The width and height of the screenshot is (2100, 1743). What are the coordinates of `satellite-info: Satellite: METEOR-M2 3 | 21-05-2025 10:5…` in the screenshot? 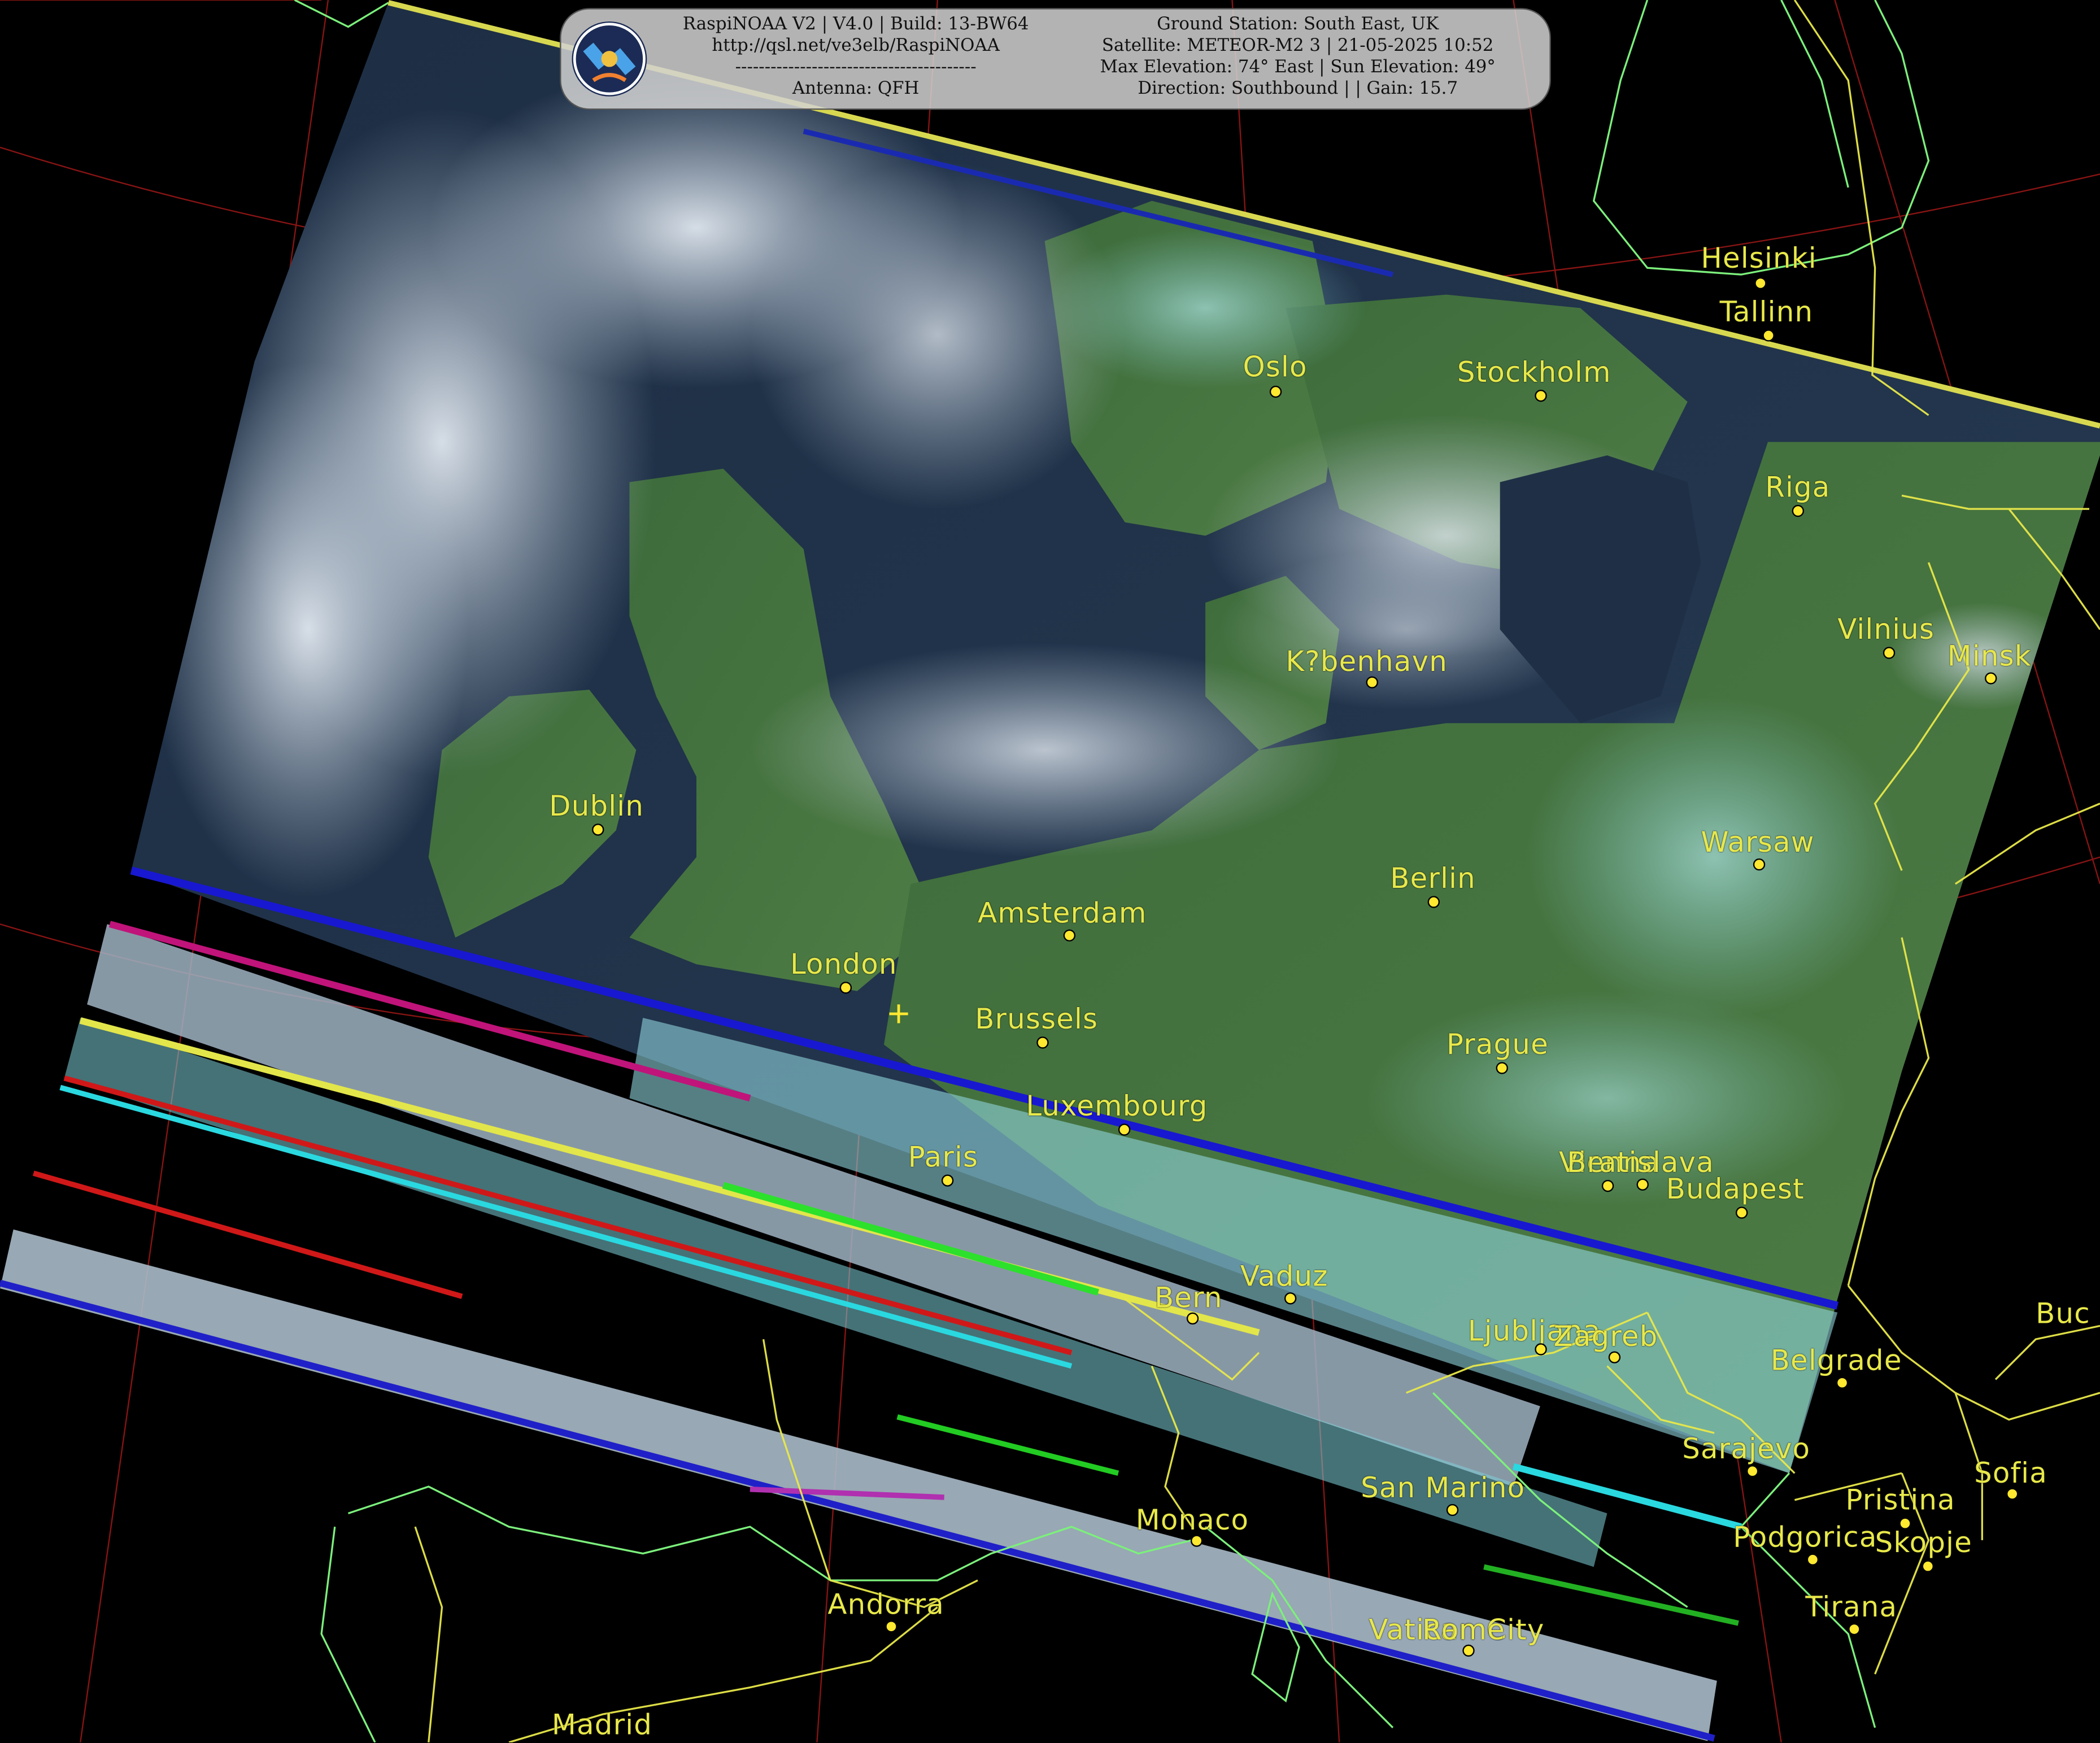 It's located at (1297, 46).